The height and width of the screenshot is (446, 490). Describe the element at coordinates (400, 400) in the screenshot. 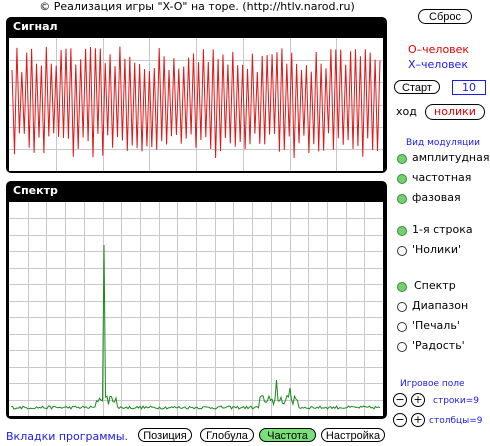

I see `rows-decrement-button: −` at that location.